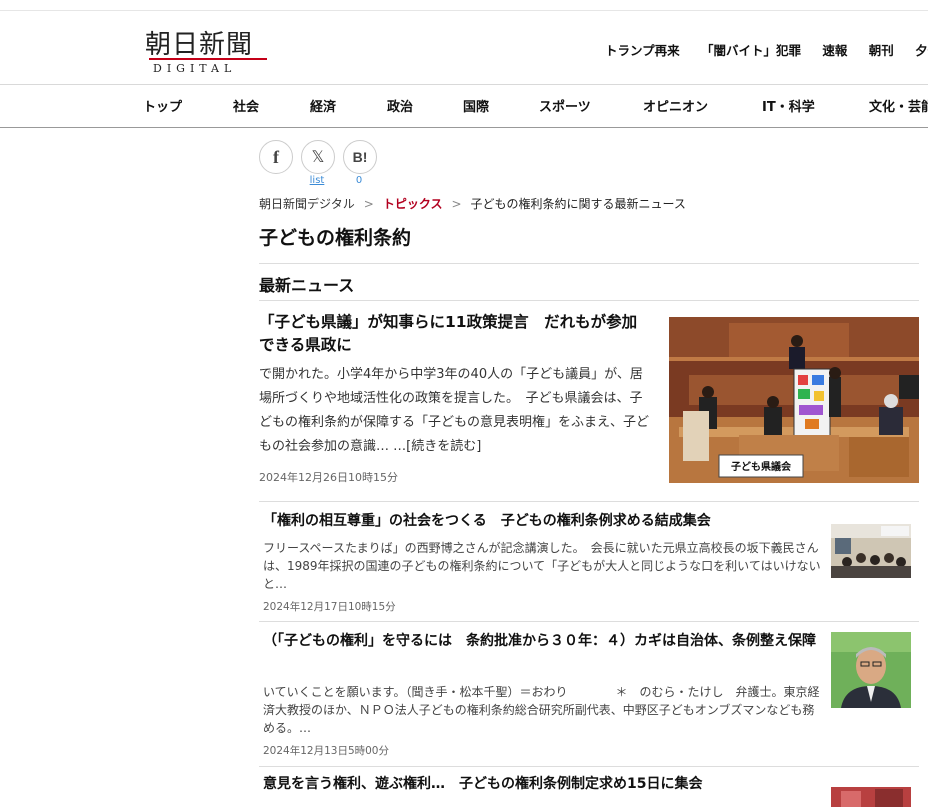 This screenshot has width=928, height=807. What do you see at coordinates (437, 446) in the screenshot?
I see `read-more-link: …[続きを読む]` at bounding box center [437, 446].